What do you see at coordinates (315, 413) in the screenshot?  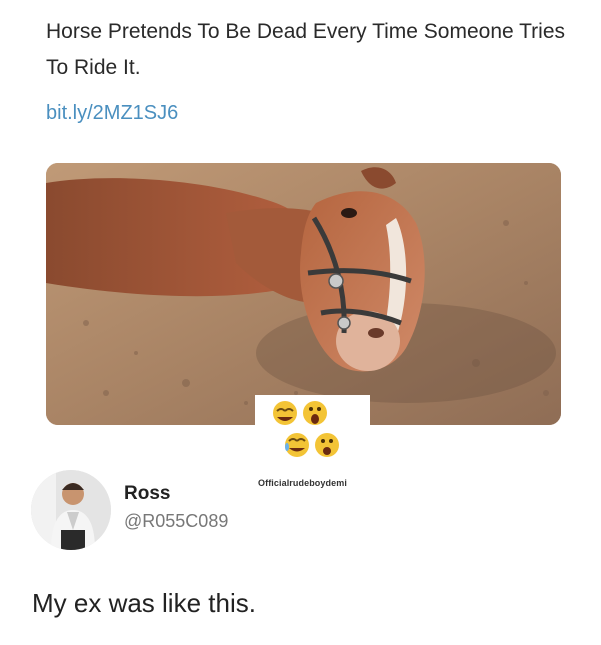 I see `wow-icon` at bounding box center [315, 413].